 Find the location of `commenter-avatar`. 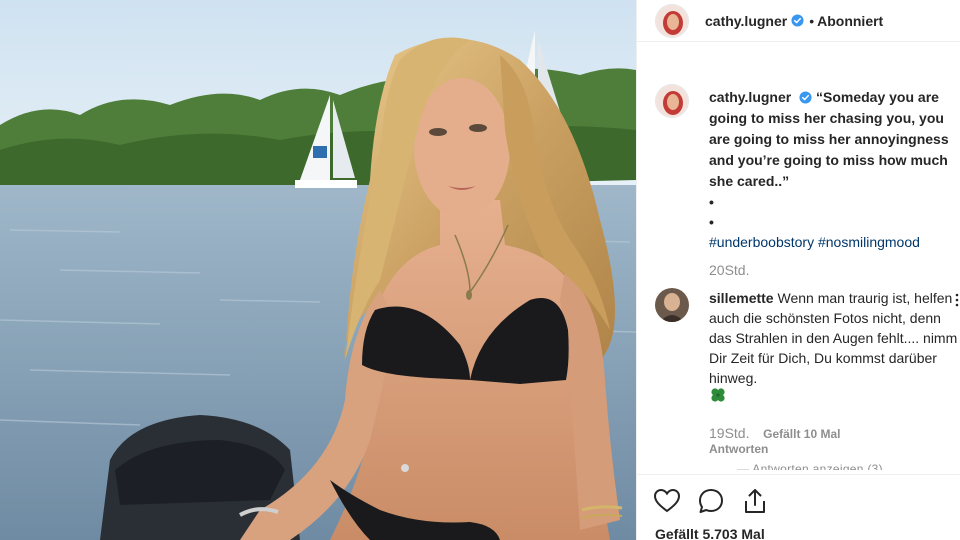

commenter-avatar is located at coordinates (672, 305).